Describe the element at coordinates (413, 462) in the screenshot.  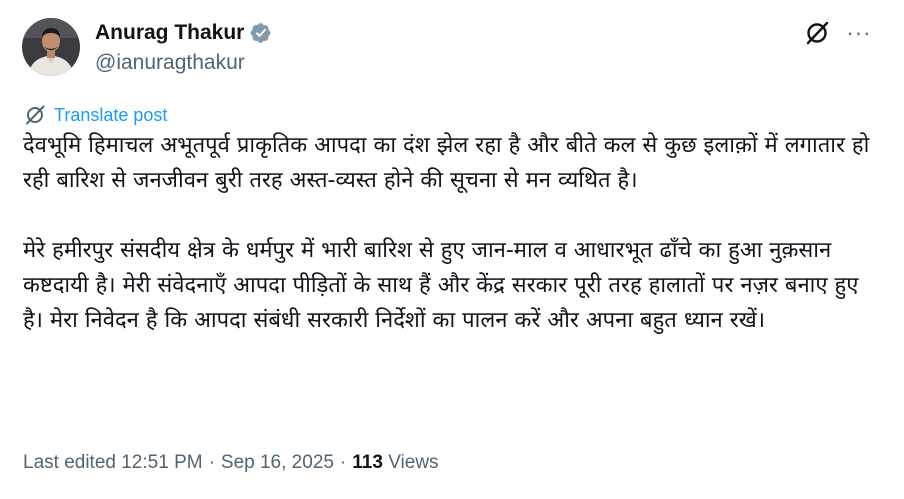
I see `views-label: Views` at that location.